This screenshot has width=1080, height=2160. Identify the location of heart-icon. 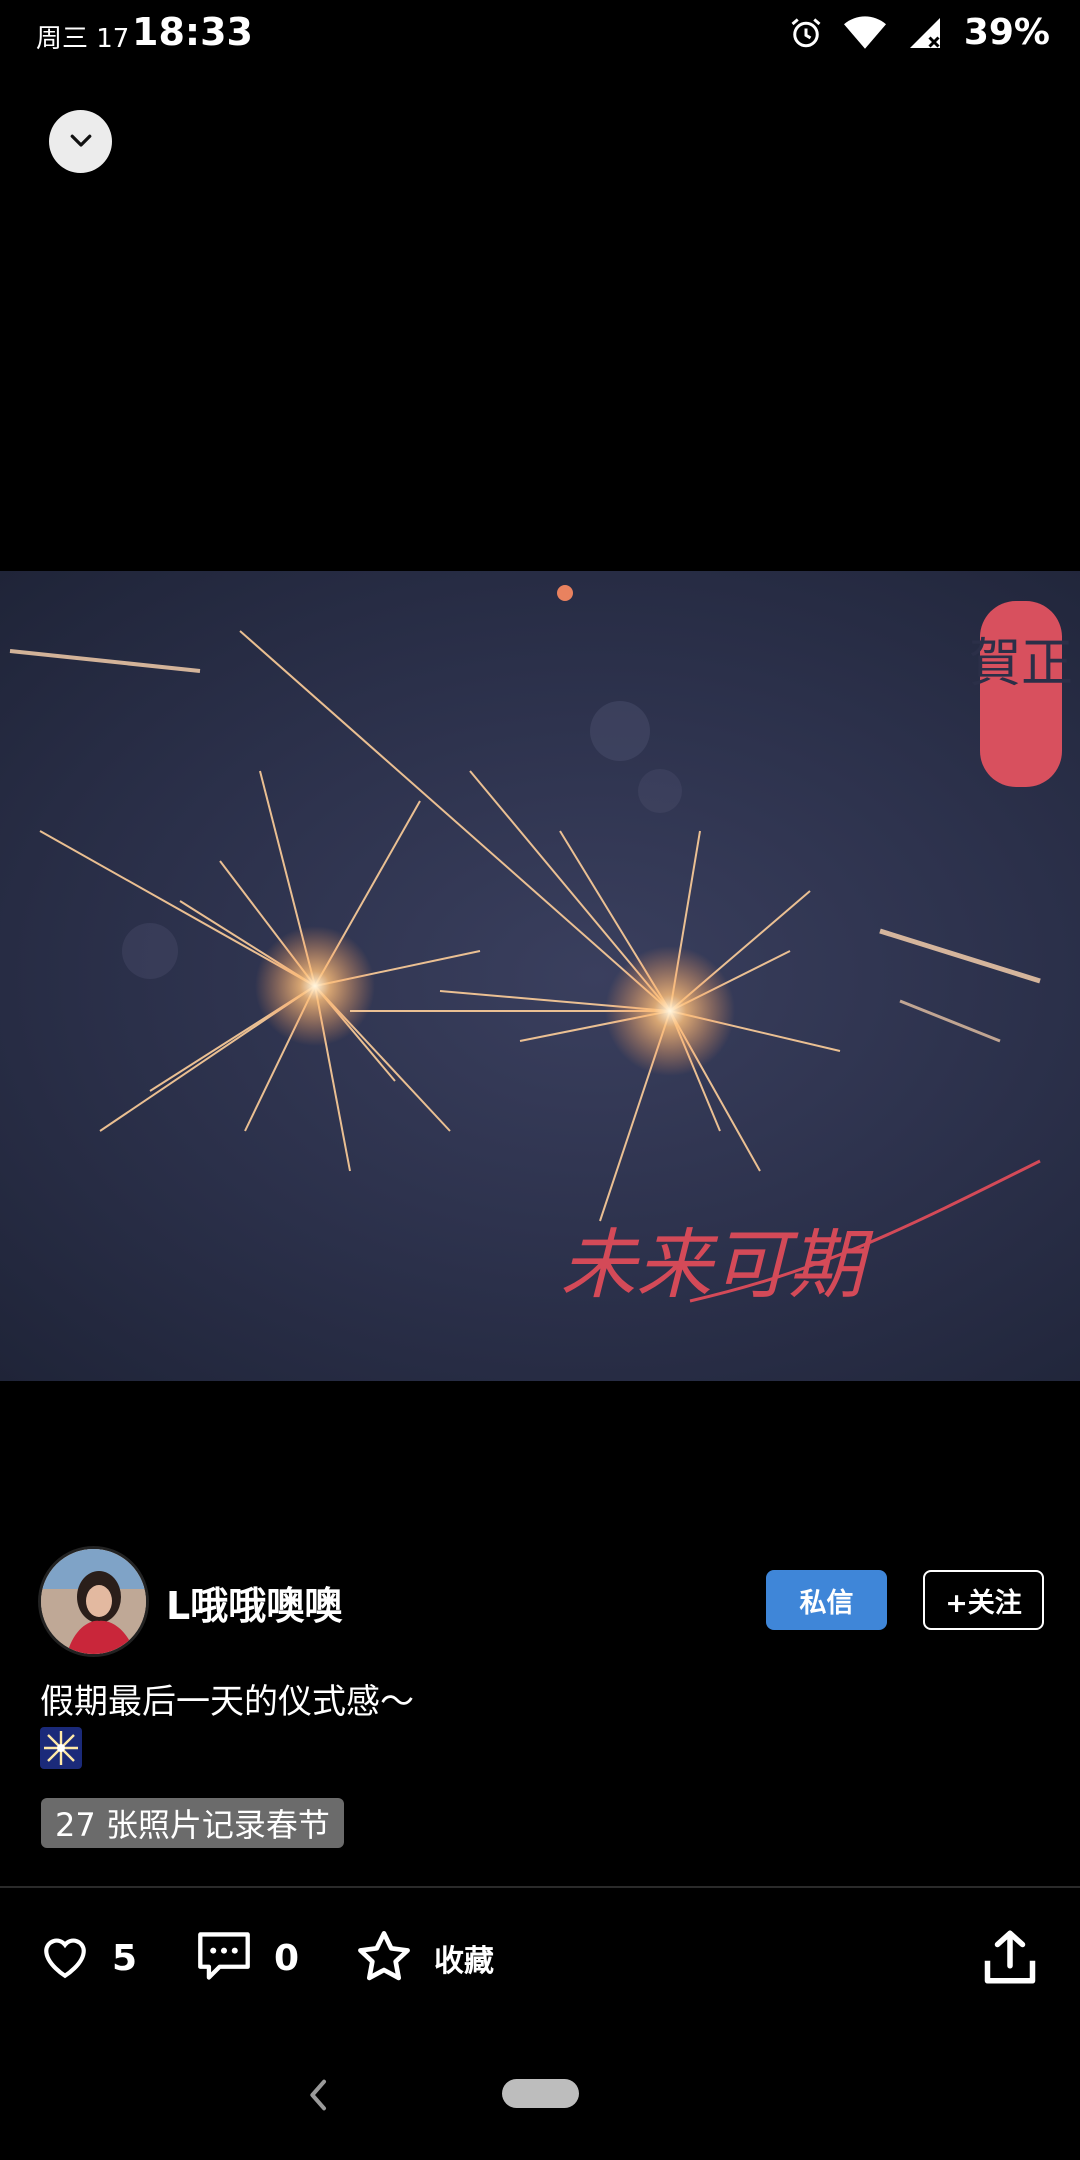
(65, 1958).